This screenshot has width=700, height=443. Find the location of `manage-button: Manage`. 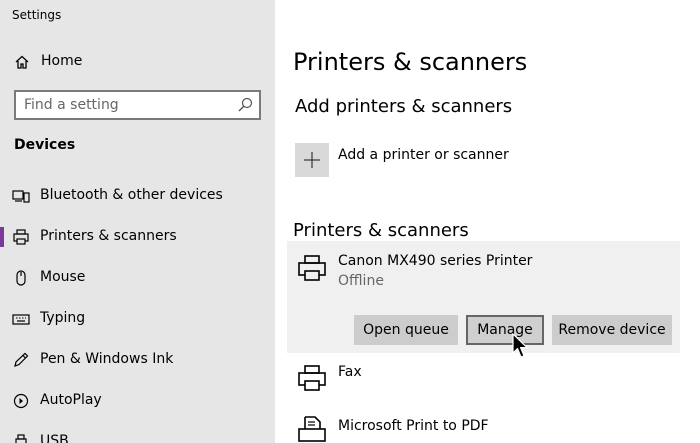

manage-button: Manage is located at coordinates (505, 330).